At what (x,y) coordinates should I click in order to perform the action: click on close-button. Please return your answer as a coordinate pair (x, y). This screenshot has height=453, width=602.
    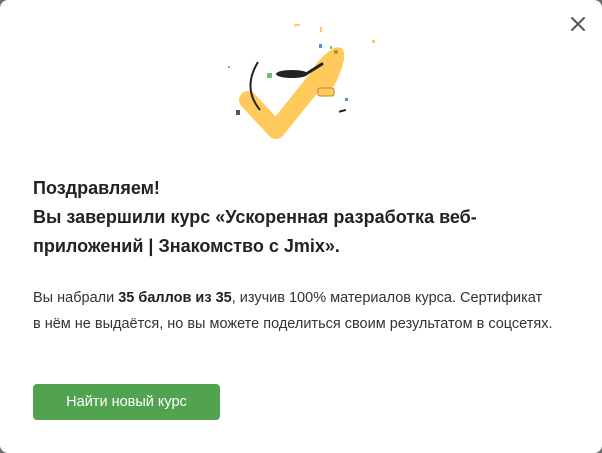
    Looking at the image, I should click on (578, 24).